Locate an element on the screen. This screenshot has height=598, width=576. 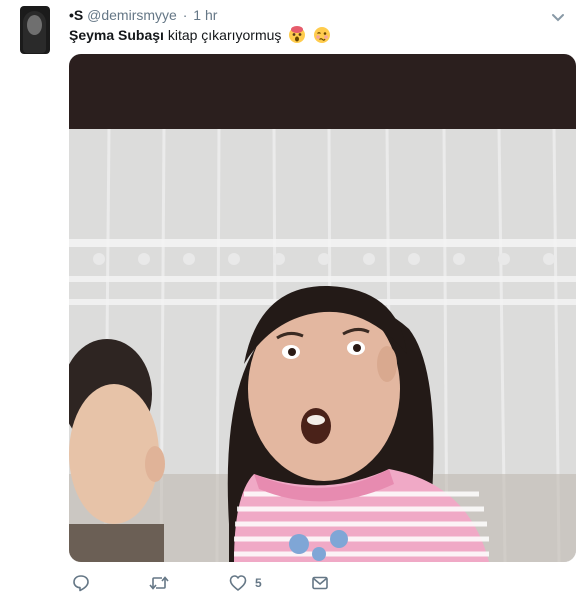
reply-button is located at coordinates (81, 583).